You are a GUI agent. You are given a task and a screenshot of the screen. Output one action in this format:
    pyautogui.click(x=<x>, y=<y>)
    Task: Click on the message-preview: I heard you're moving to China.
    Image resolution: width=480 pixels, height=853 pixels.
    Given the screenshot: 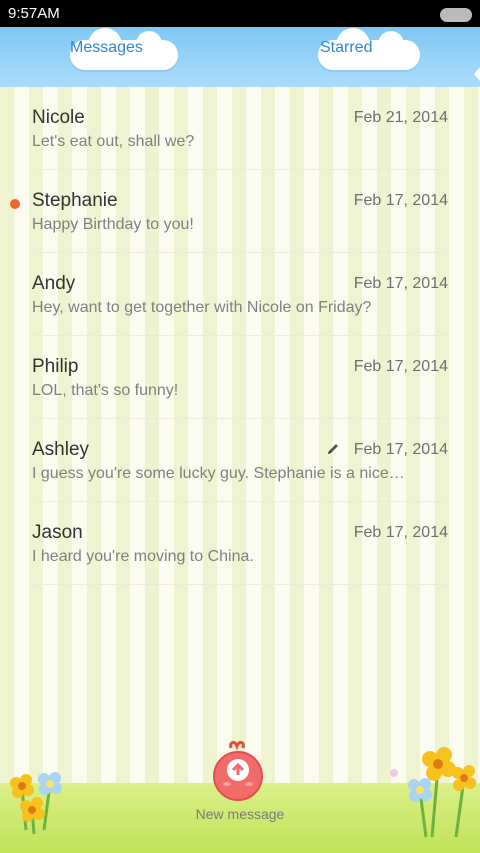 What is the action you would take?
    pyautogui.click(x=143, y=556)
    